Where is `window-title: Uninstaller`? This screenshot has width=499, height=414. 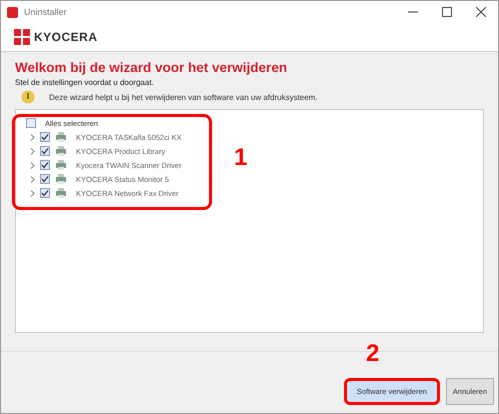 window-title: Uninstaller is located at coordinates (45, 12).